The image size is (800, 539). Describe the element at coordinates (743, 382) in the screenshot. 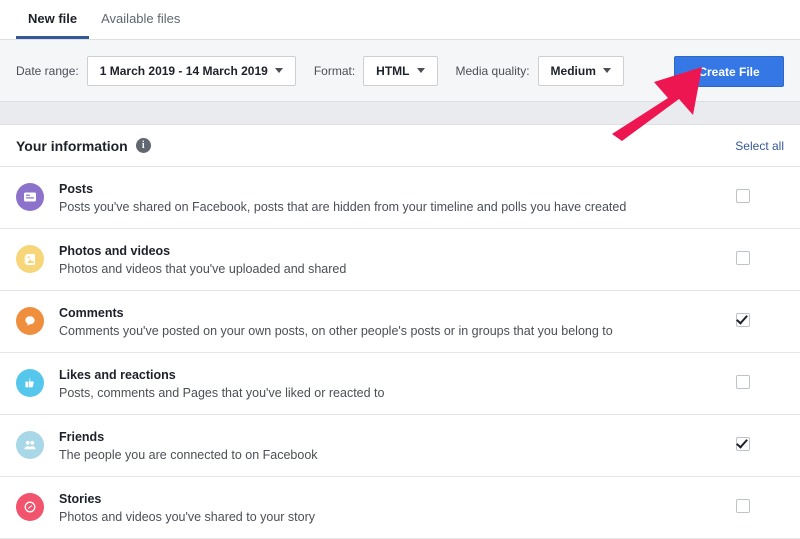

I see `checkbox-likes-and-reactions` at that location.